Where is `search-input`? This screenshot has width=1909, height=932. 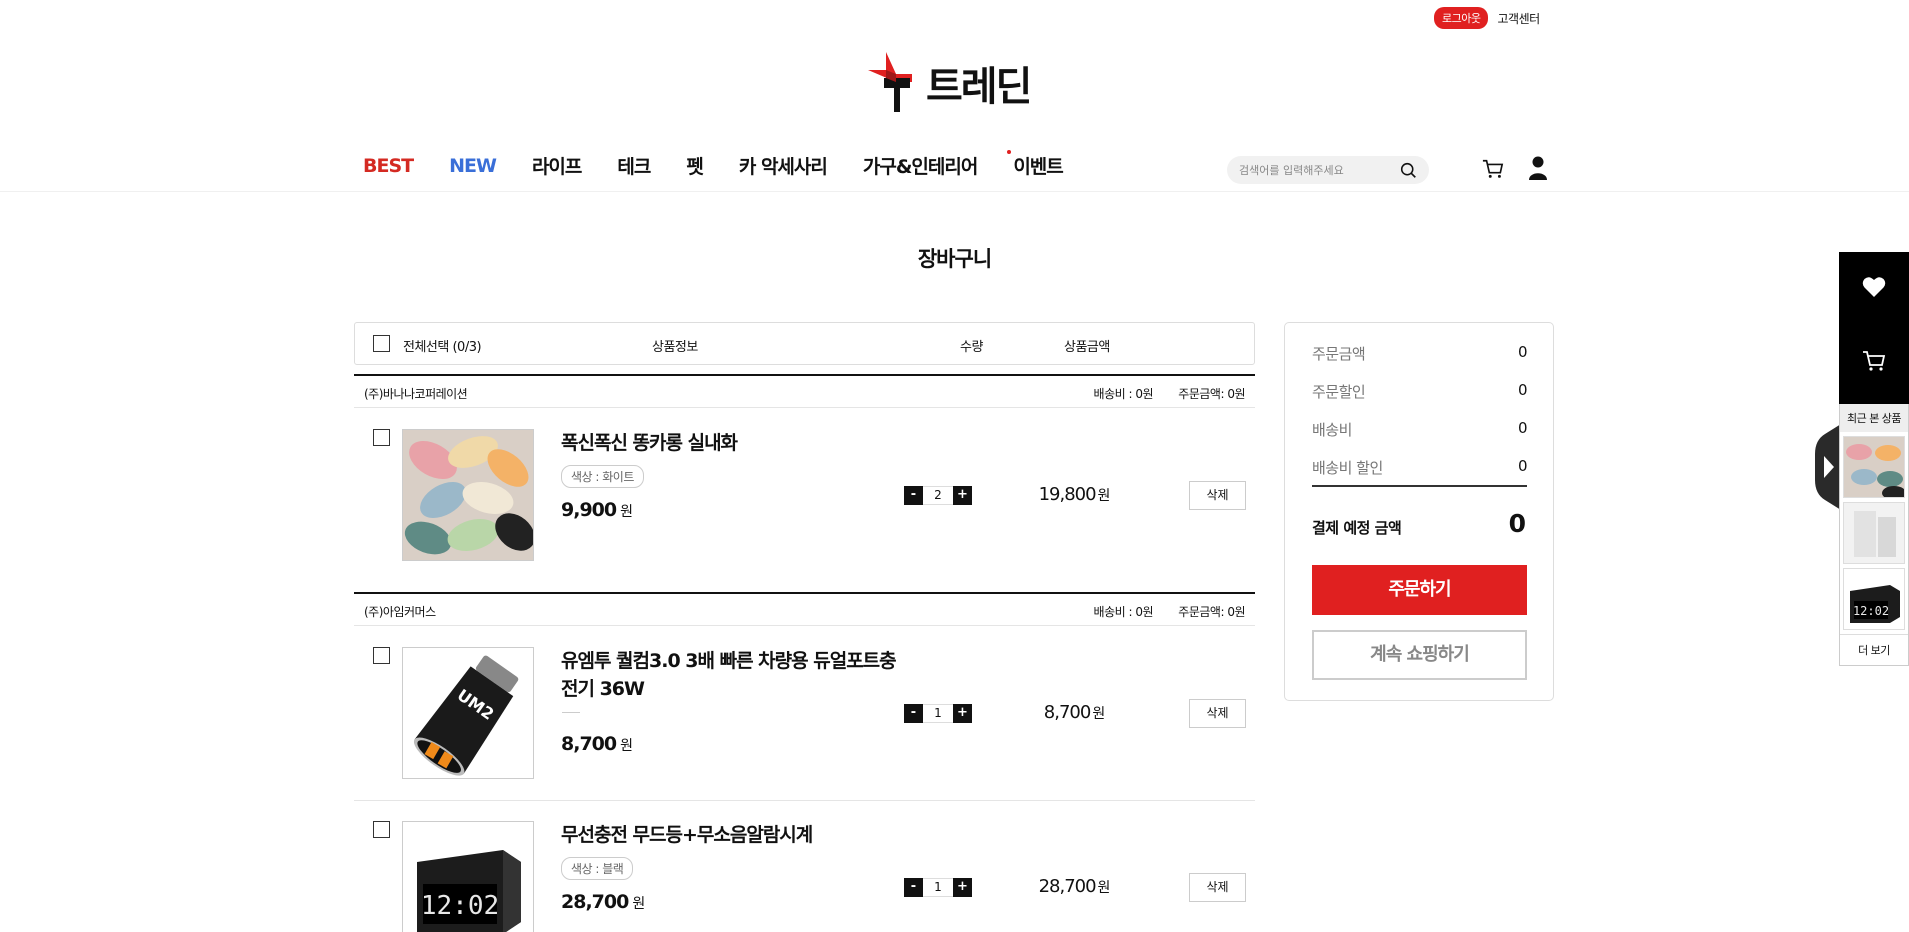 search-input is located at coordinates (1319, 170).